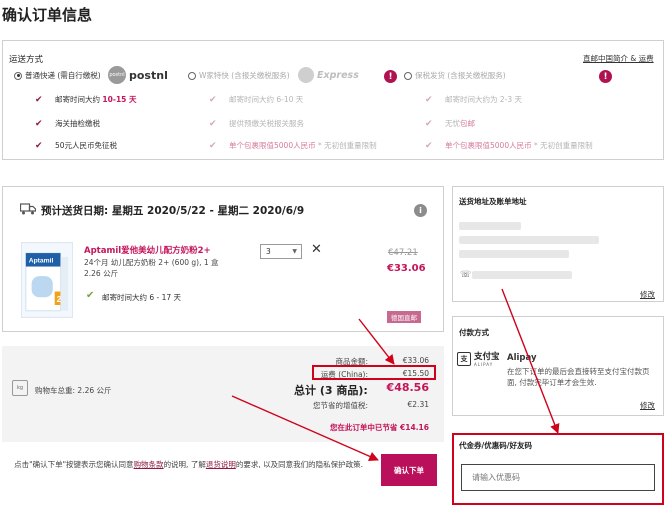  What do you see at coordinates (281, 251) in the screenshot?
I see `quantity-select: 3 ▼` at bounding box center [281, 251].